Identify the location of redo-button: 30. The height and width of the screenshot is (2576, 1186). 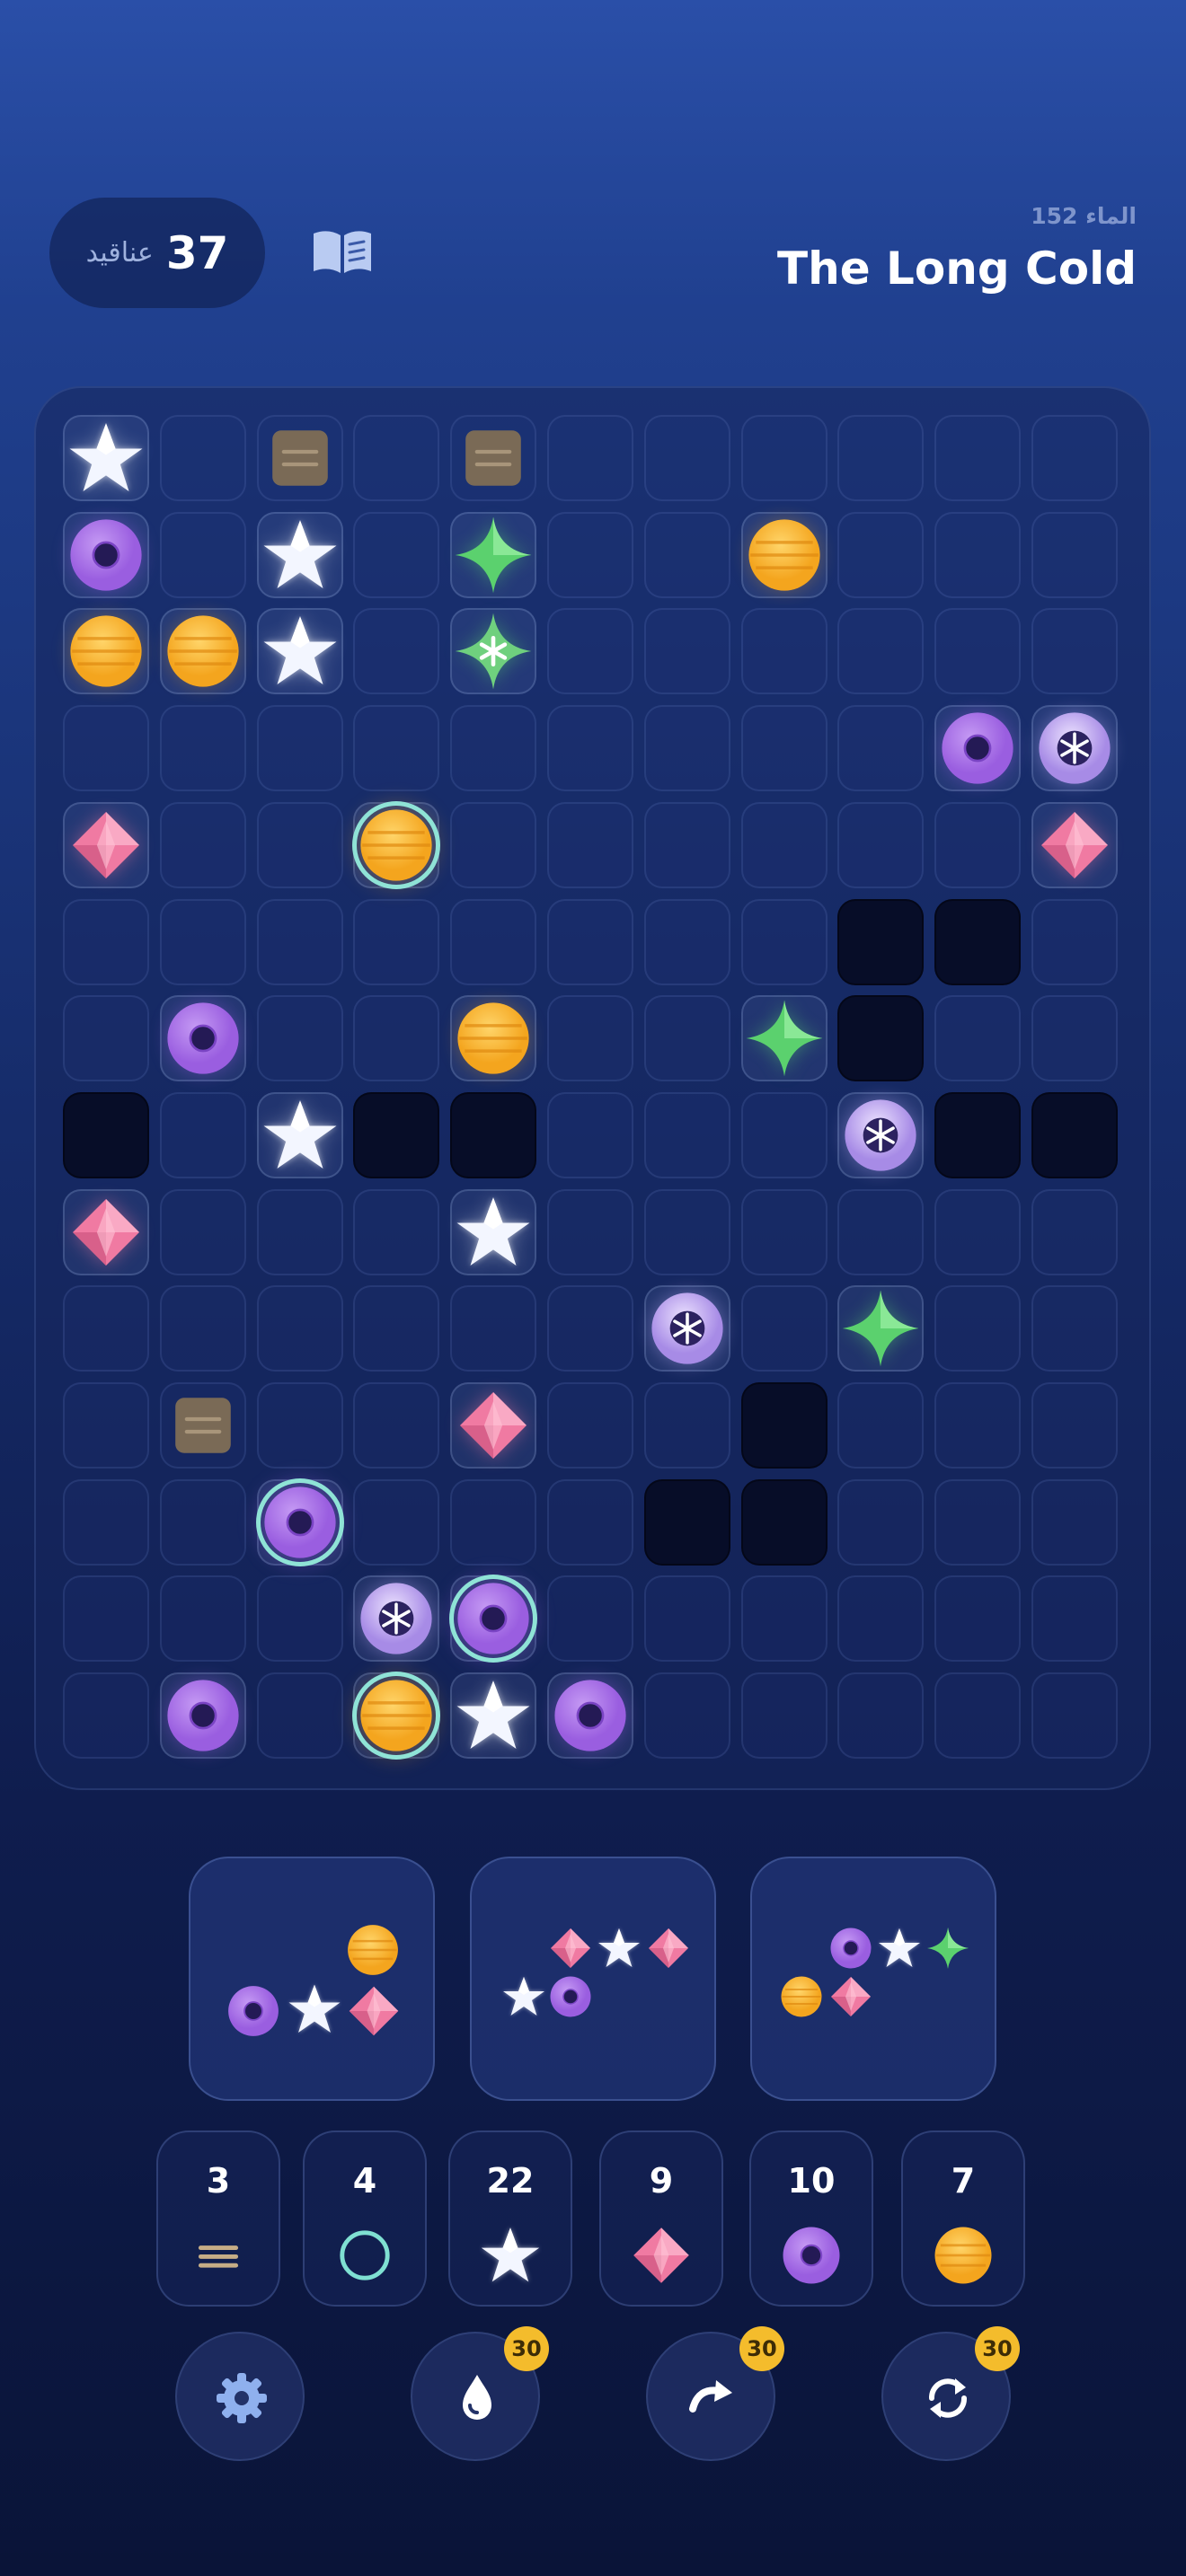
(715, 2393).